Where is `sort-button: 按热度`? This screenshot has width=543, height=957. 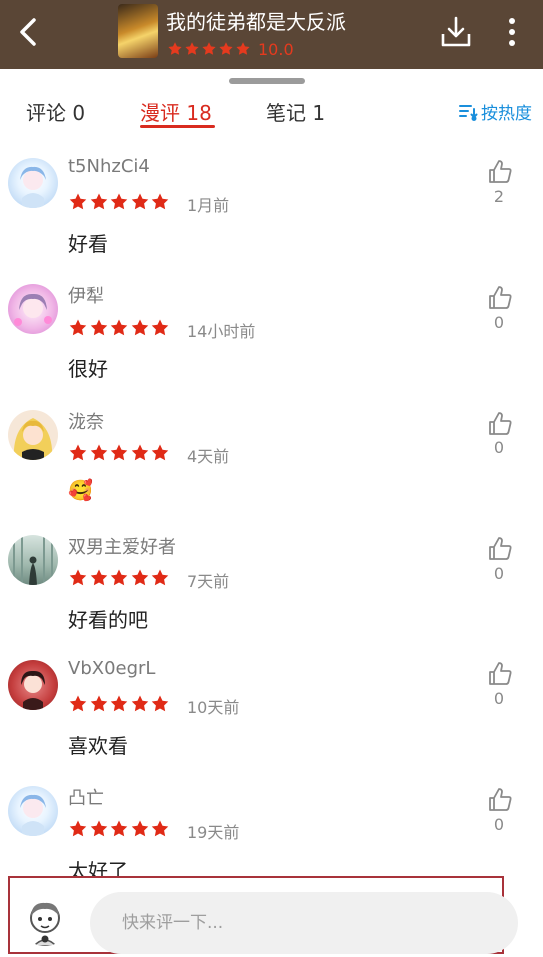 sort-button: 按热度 is located at coordinates (495, 111).